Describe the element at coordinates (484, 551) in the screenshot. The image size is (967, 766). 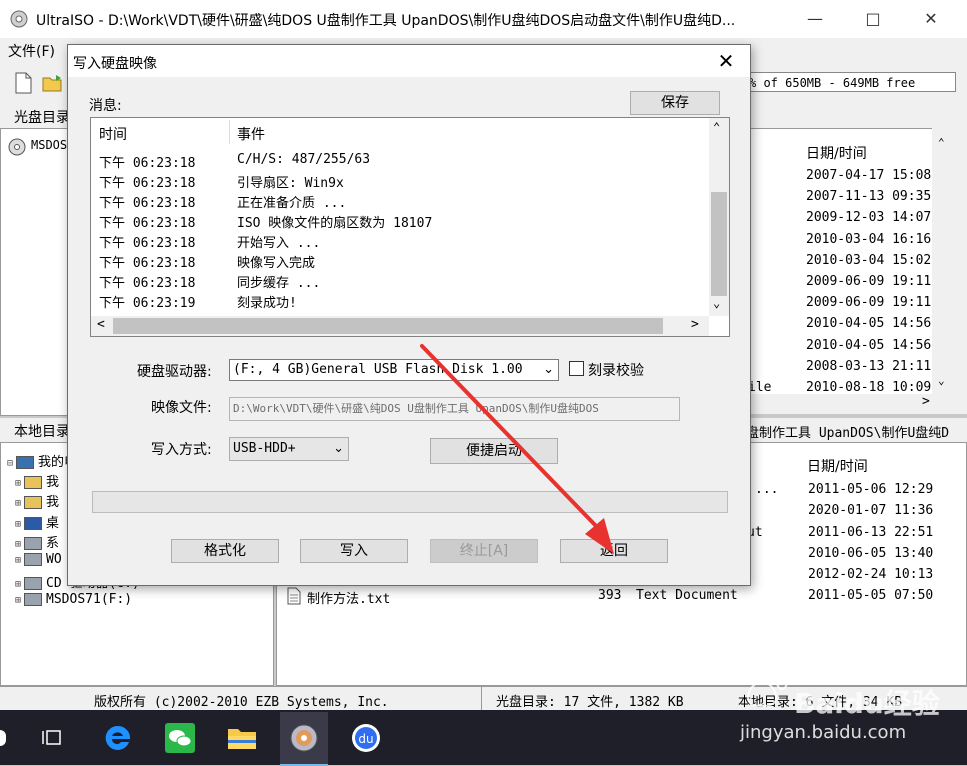
I see `stop-button: 终止[A]` at that location.